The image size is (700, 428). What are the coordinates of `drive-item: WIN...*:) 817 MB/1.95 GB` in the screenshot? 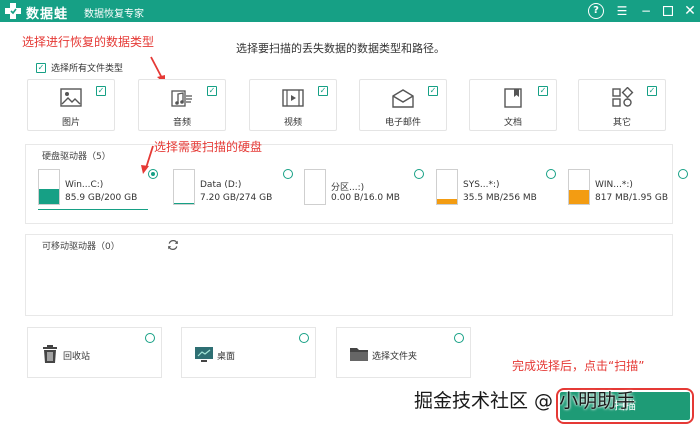 It's located at (628, 189).